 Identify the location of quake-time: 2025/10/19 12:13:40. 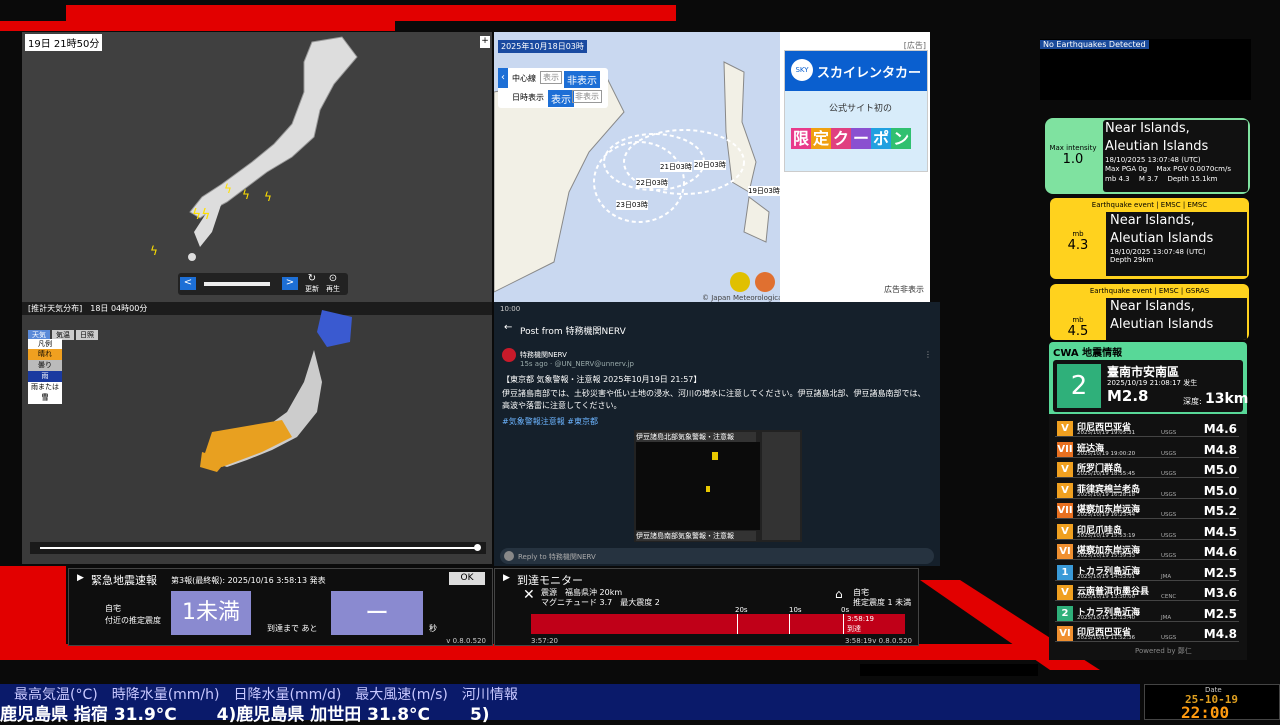
(1106, 617).